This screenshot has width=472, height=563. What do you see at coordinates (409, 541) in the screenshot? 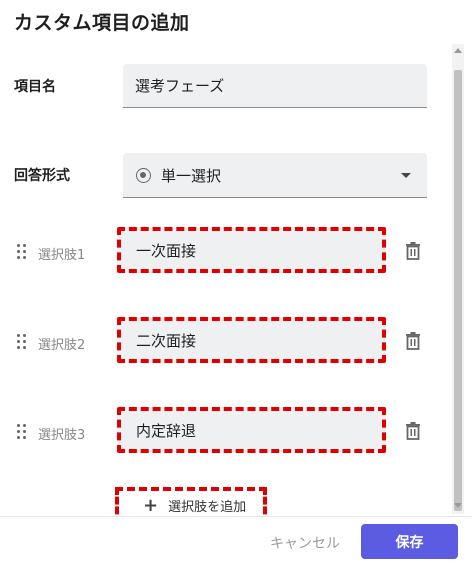
I see `save-button: 保存` at bounding box center [409, 541].